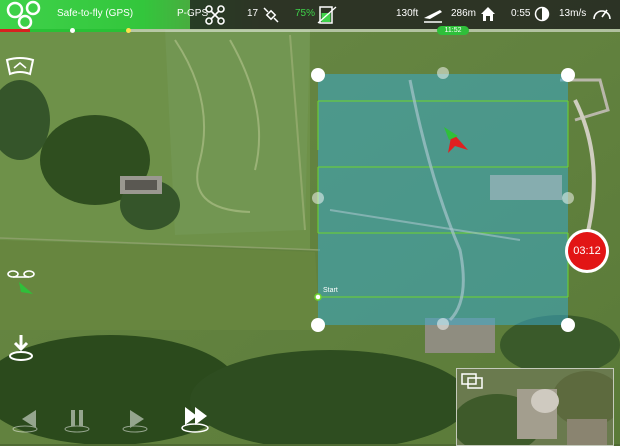 The height and width of the screenshot is (446, 620). What do you see at coordinates (433, 16) in the screenshot?
I see `plane-altitude-icon` at bounding box center [433, 16].